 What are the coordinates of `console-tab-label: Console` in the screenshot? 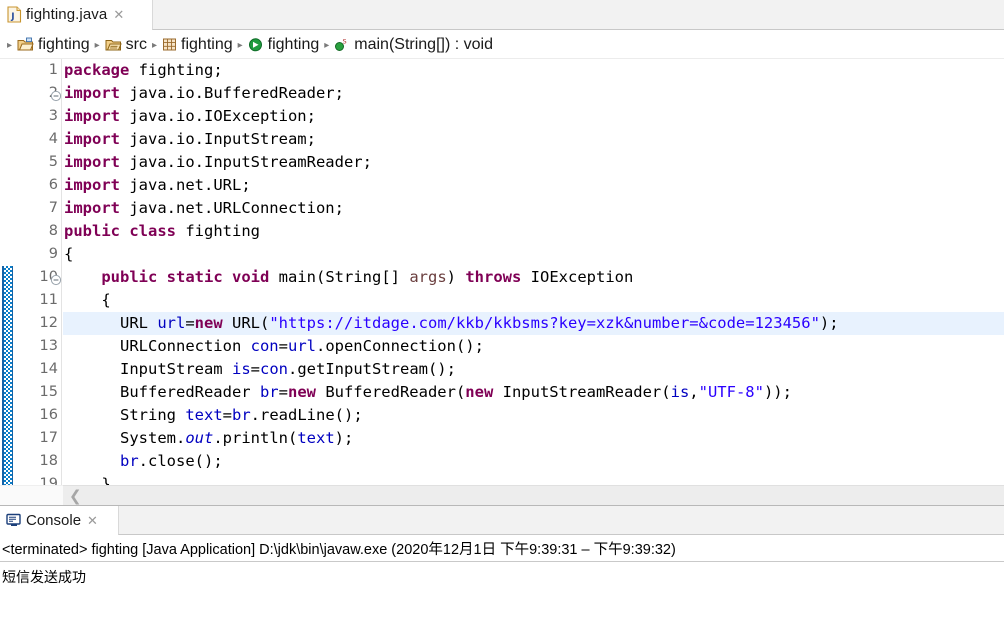 It's located at (54, 520).